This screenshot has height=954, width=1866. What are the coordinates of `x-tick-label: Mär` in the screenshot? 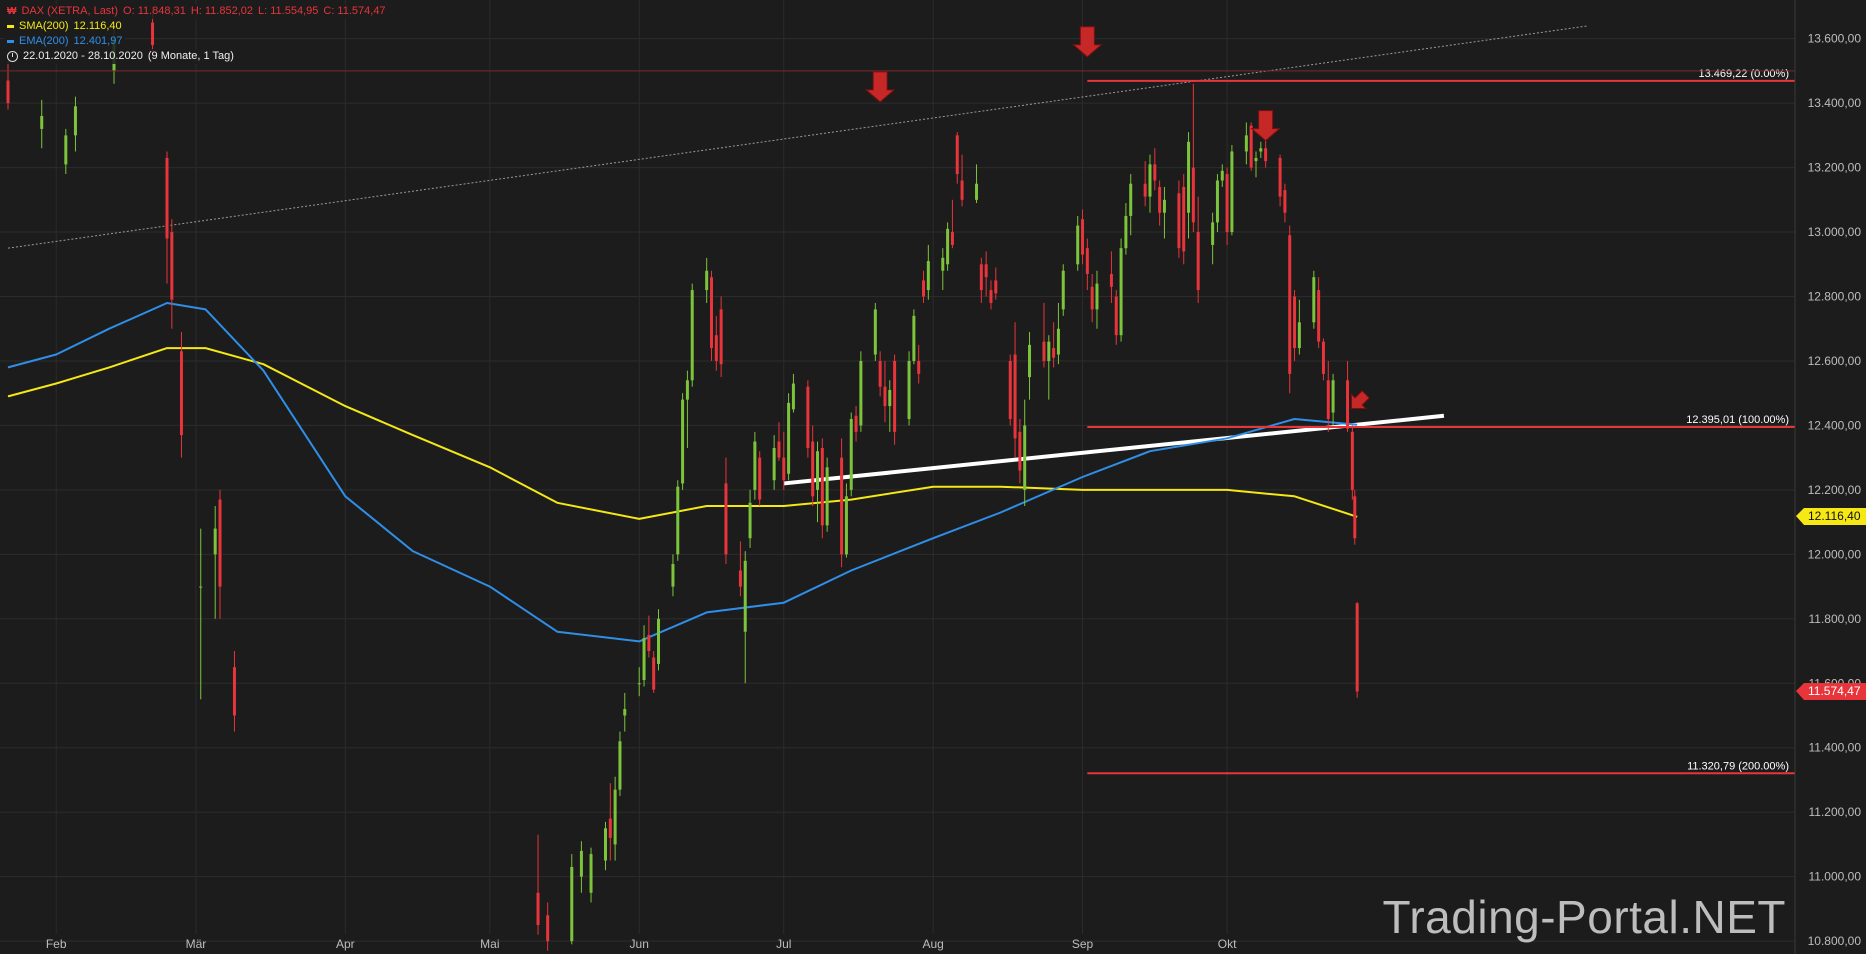 It's located at (196, 944).